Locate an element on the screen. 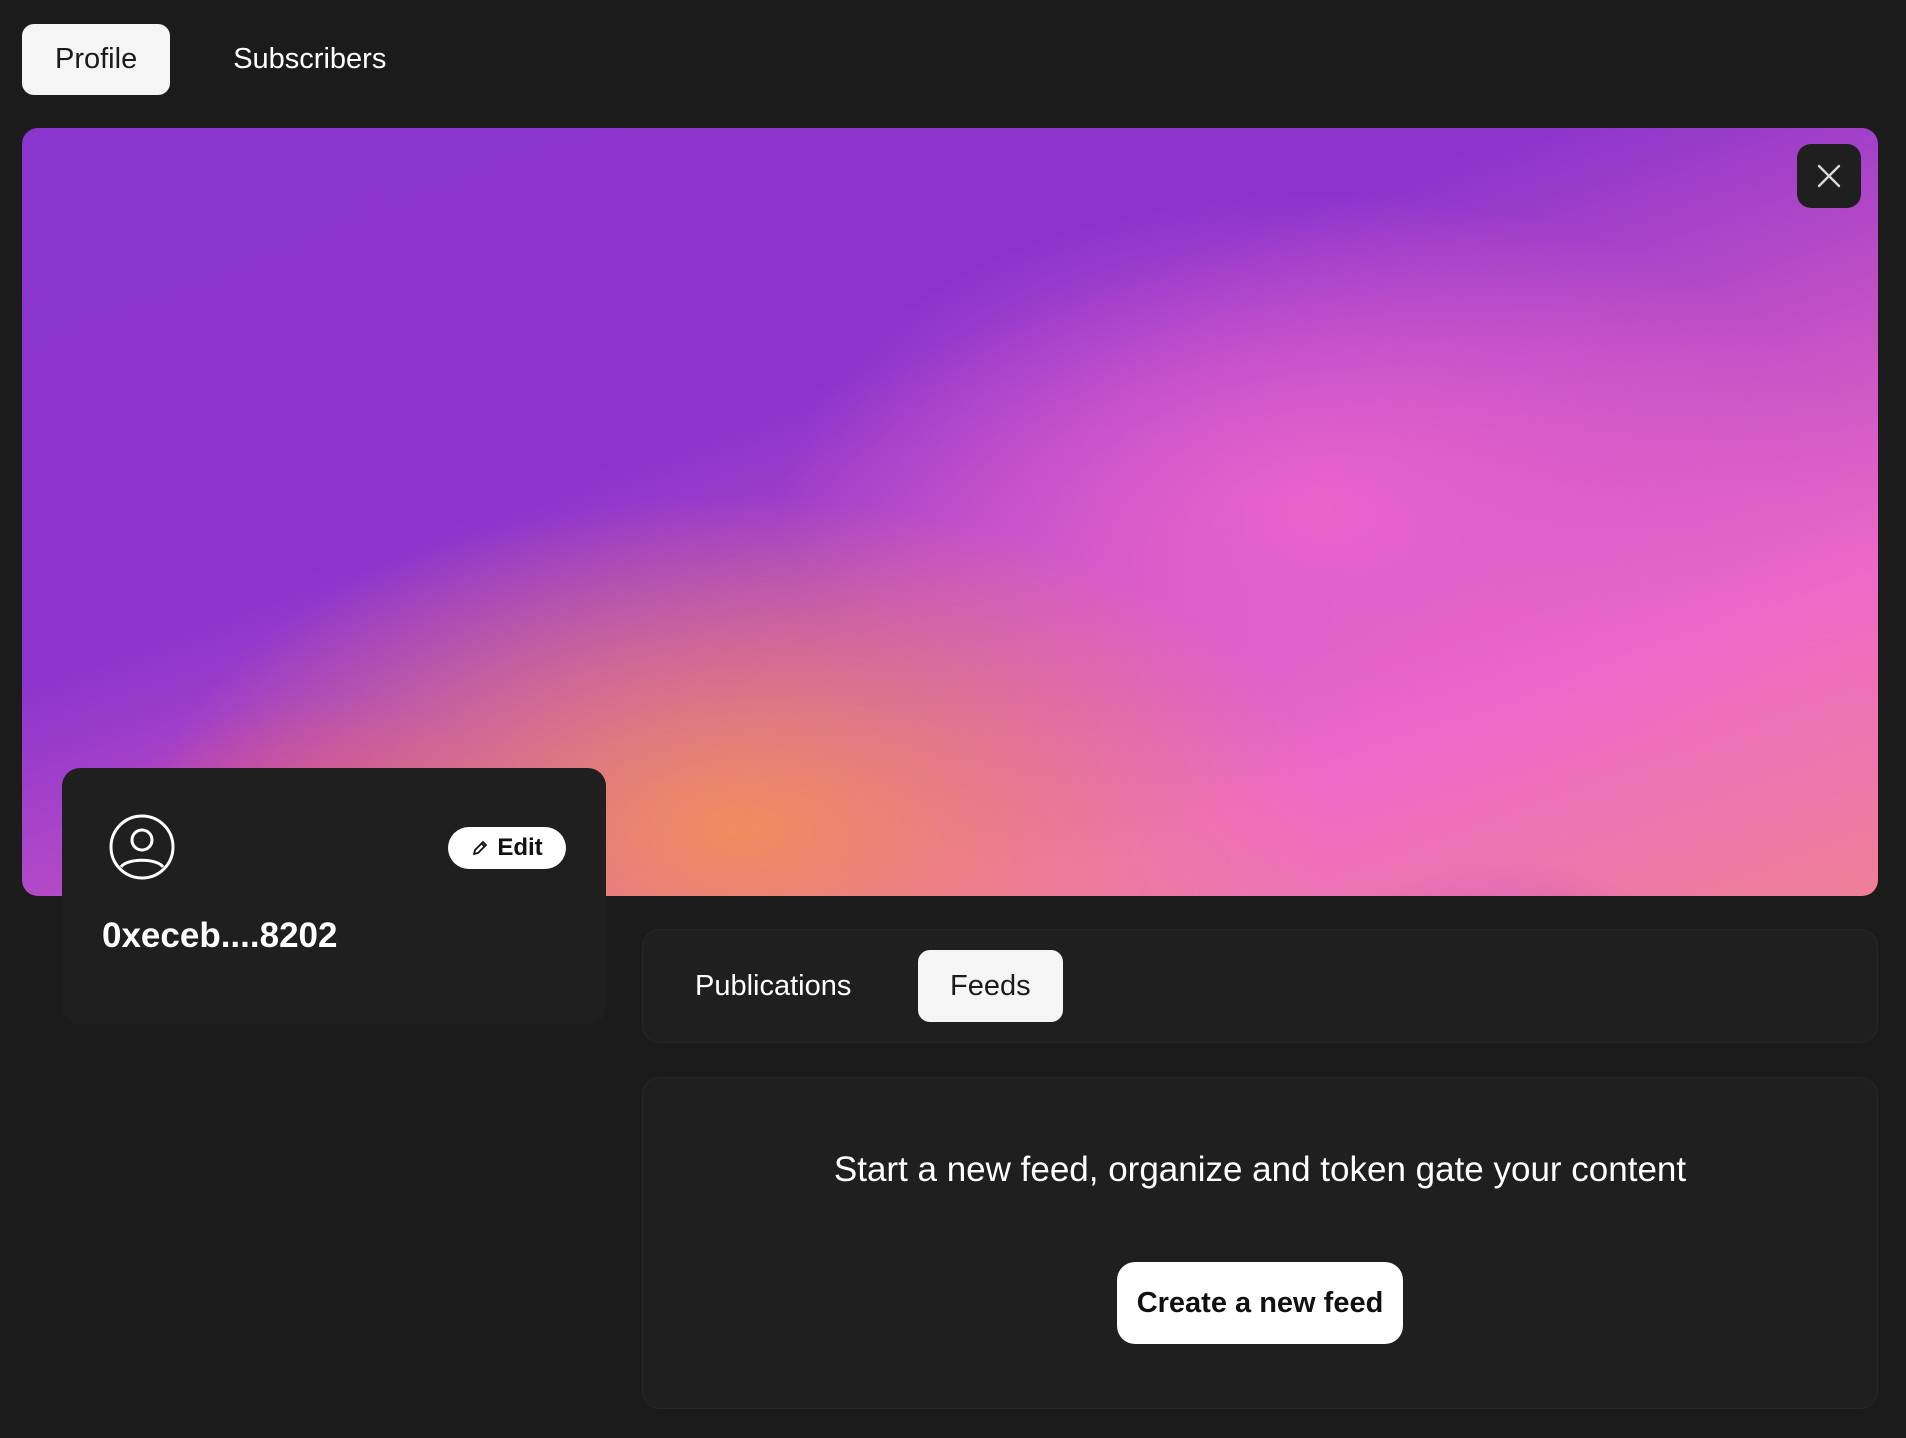 This screenshot has width=1906, height=1438. user-circle-icon is located at coordinates (142, 847).